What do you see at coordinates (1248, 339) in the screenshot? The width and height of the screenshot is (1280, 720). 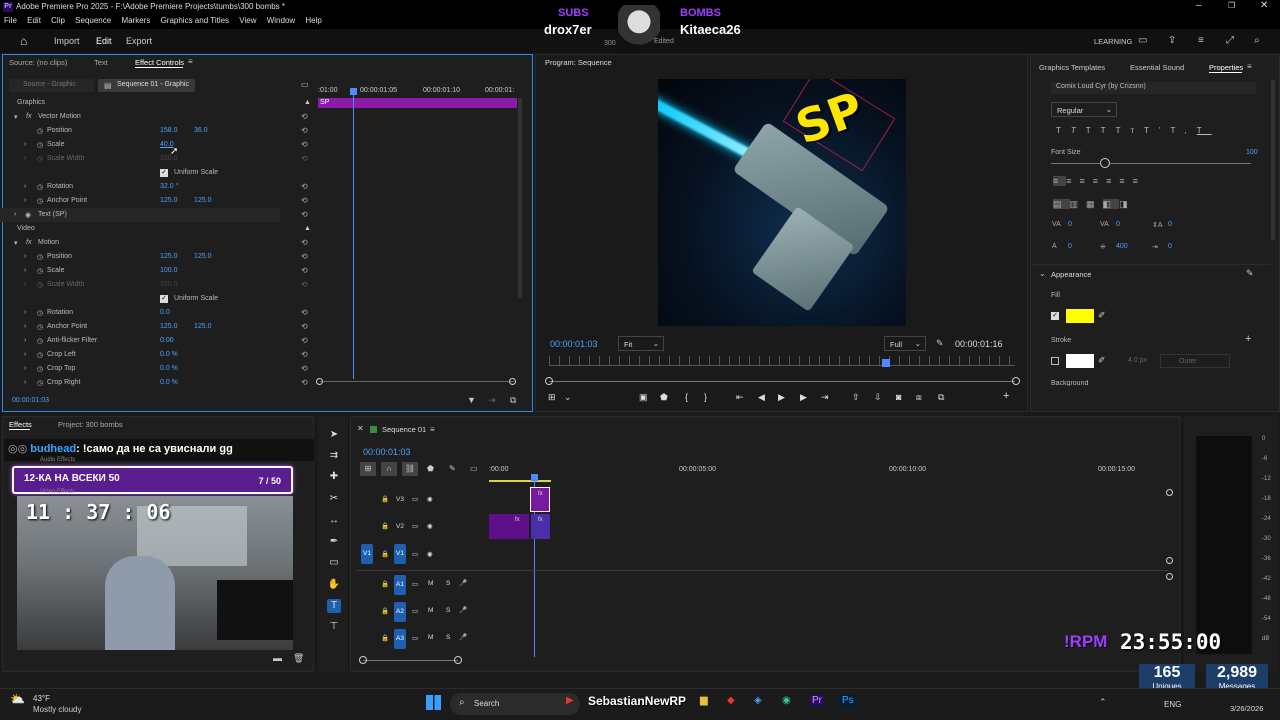 I see `stroke-add-icon: +` at bounding box center [1248, 339].